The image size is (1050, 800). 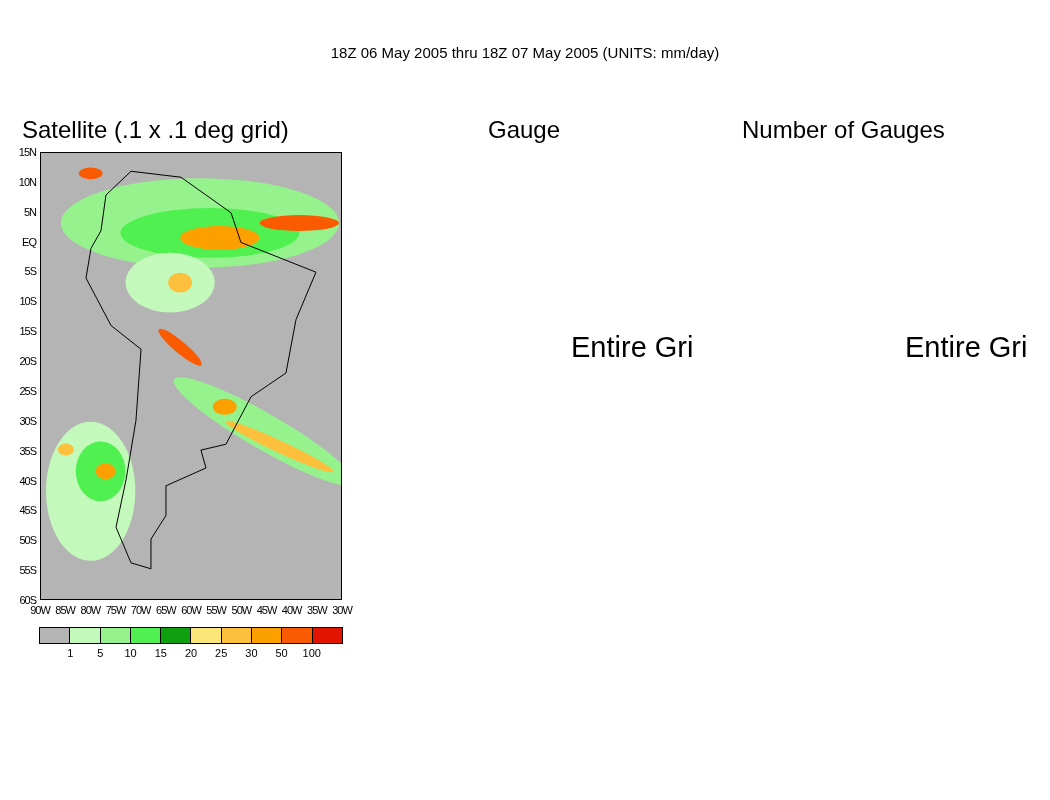 I want to click on panel-title: Number of Gauges, so click(x=843, y=130).